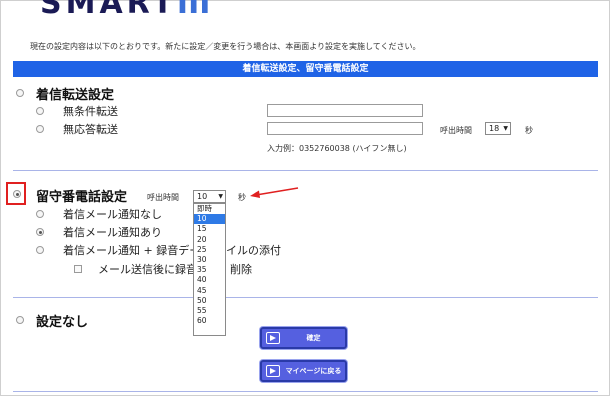 This screenshot has height=396, width=610. Describe the element at coordinates (112, 232) in the screenshot. I see `notify-label: 着信メール通知あり` at that location.